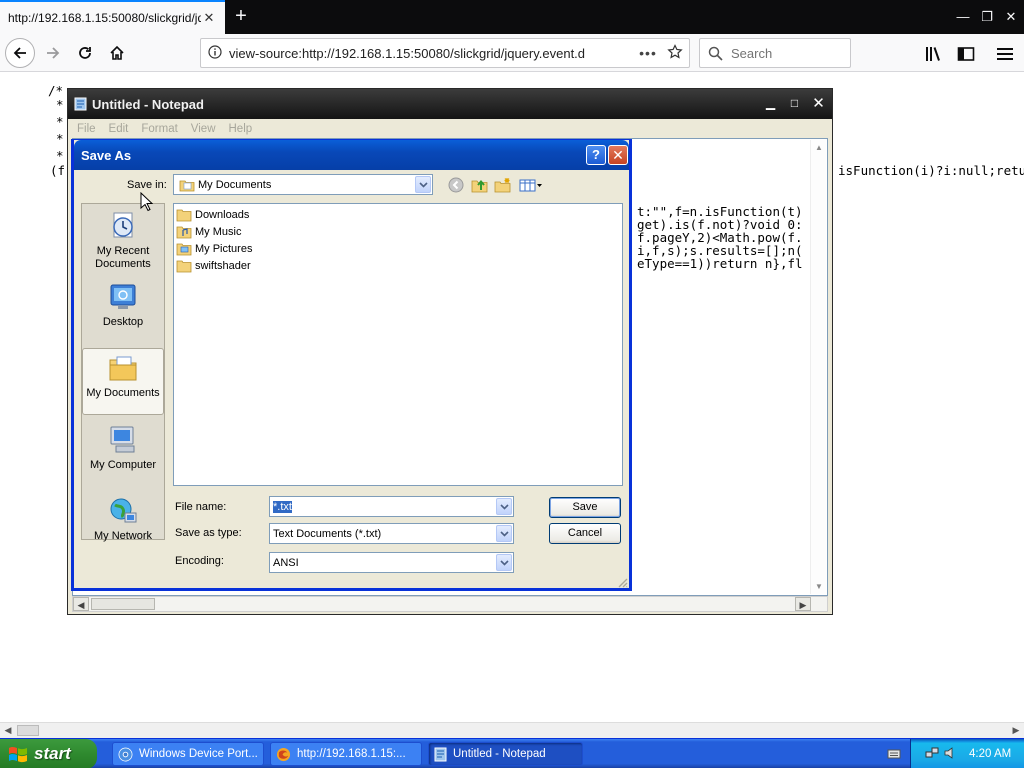  I want to click on save-as-title: Save As, so click(106, 155).